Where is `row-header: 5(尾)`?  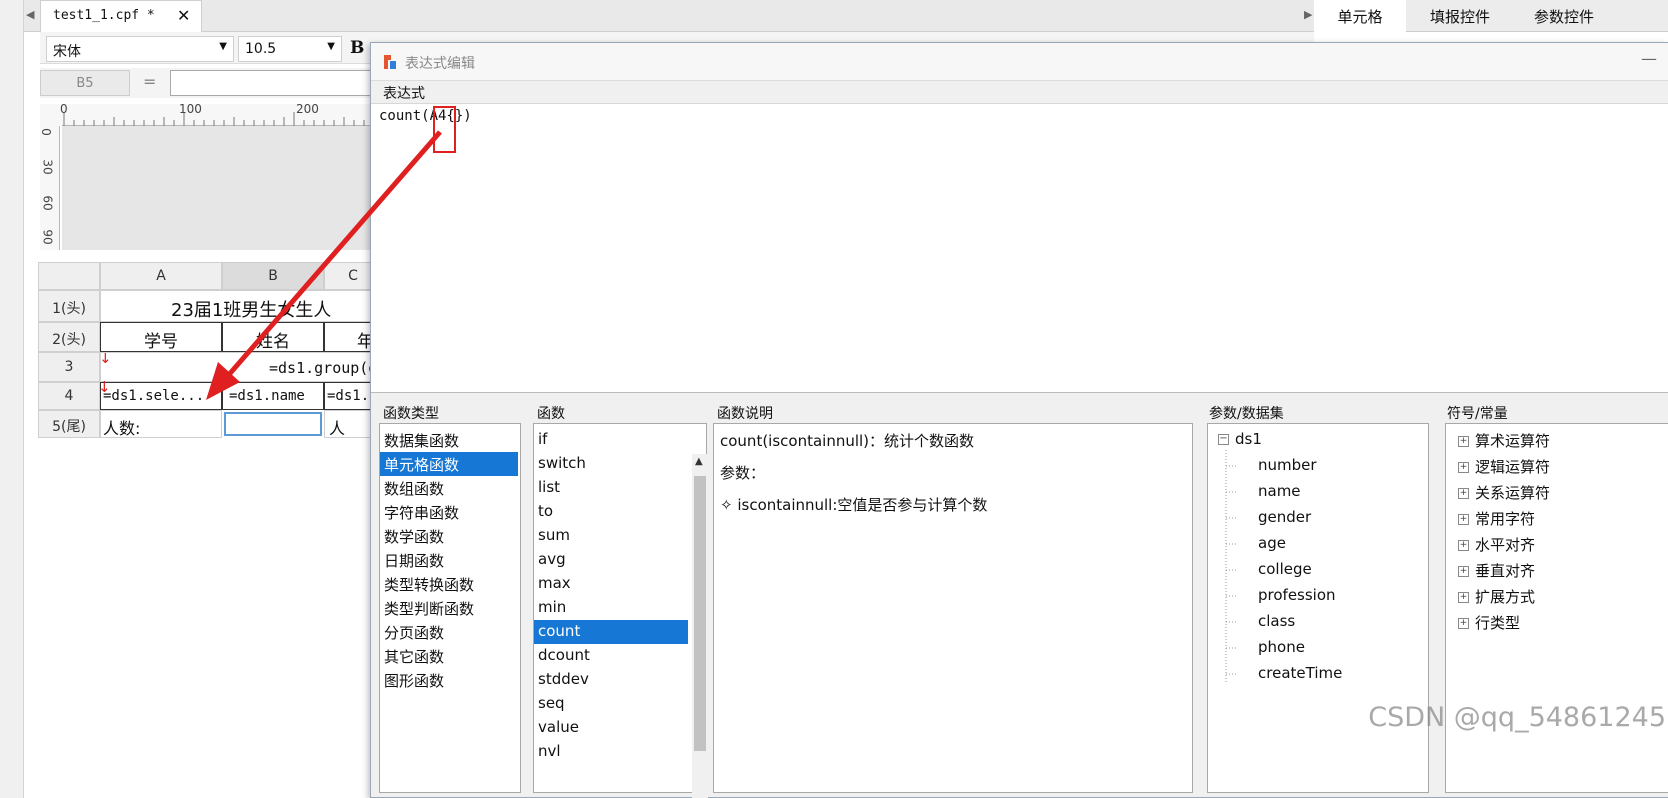
row-header: 5(尾) is located at coordinates (69, 424).